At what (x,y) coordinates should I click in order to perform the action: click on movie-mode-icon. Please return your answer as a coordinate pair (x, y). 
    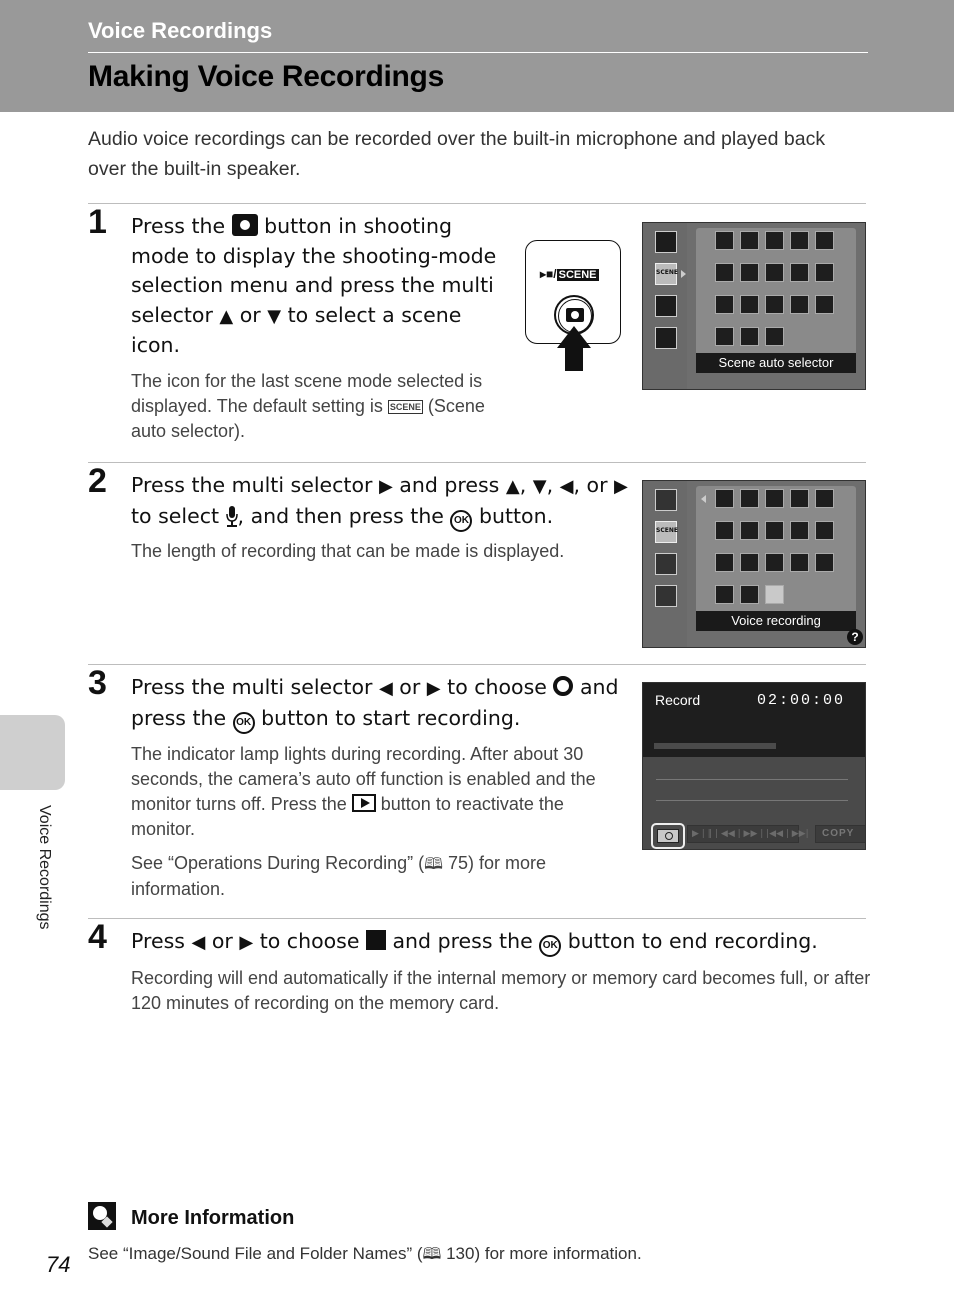
    Looking at the image, I should click on (666, 596).